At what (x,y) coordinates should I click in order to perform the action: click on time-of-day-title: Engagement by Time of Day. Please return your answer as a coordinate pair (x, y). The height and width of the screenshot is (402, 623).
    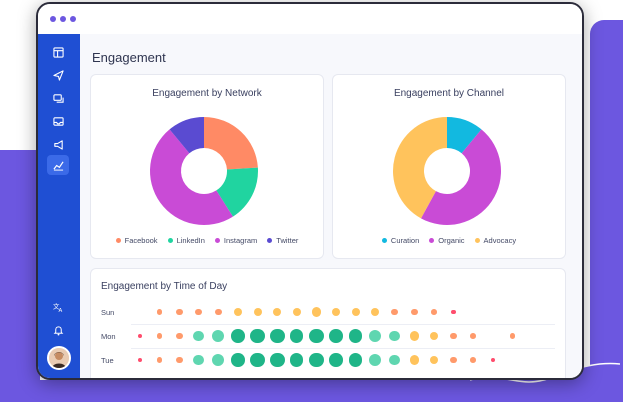
    Looking at the image, I should click on (164, 286).